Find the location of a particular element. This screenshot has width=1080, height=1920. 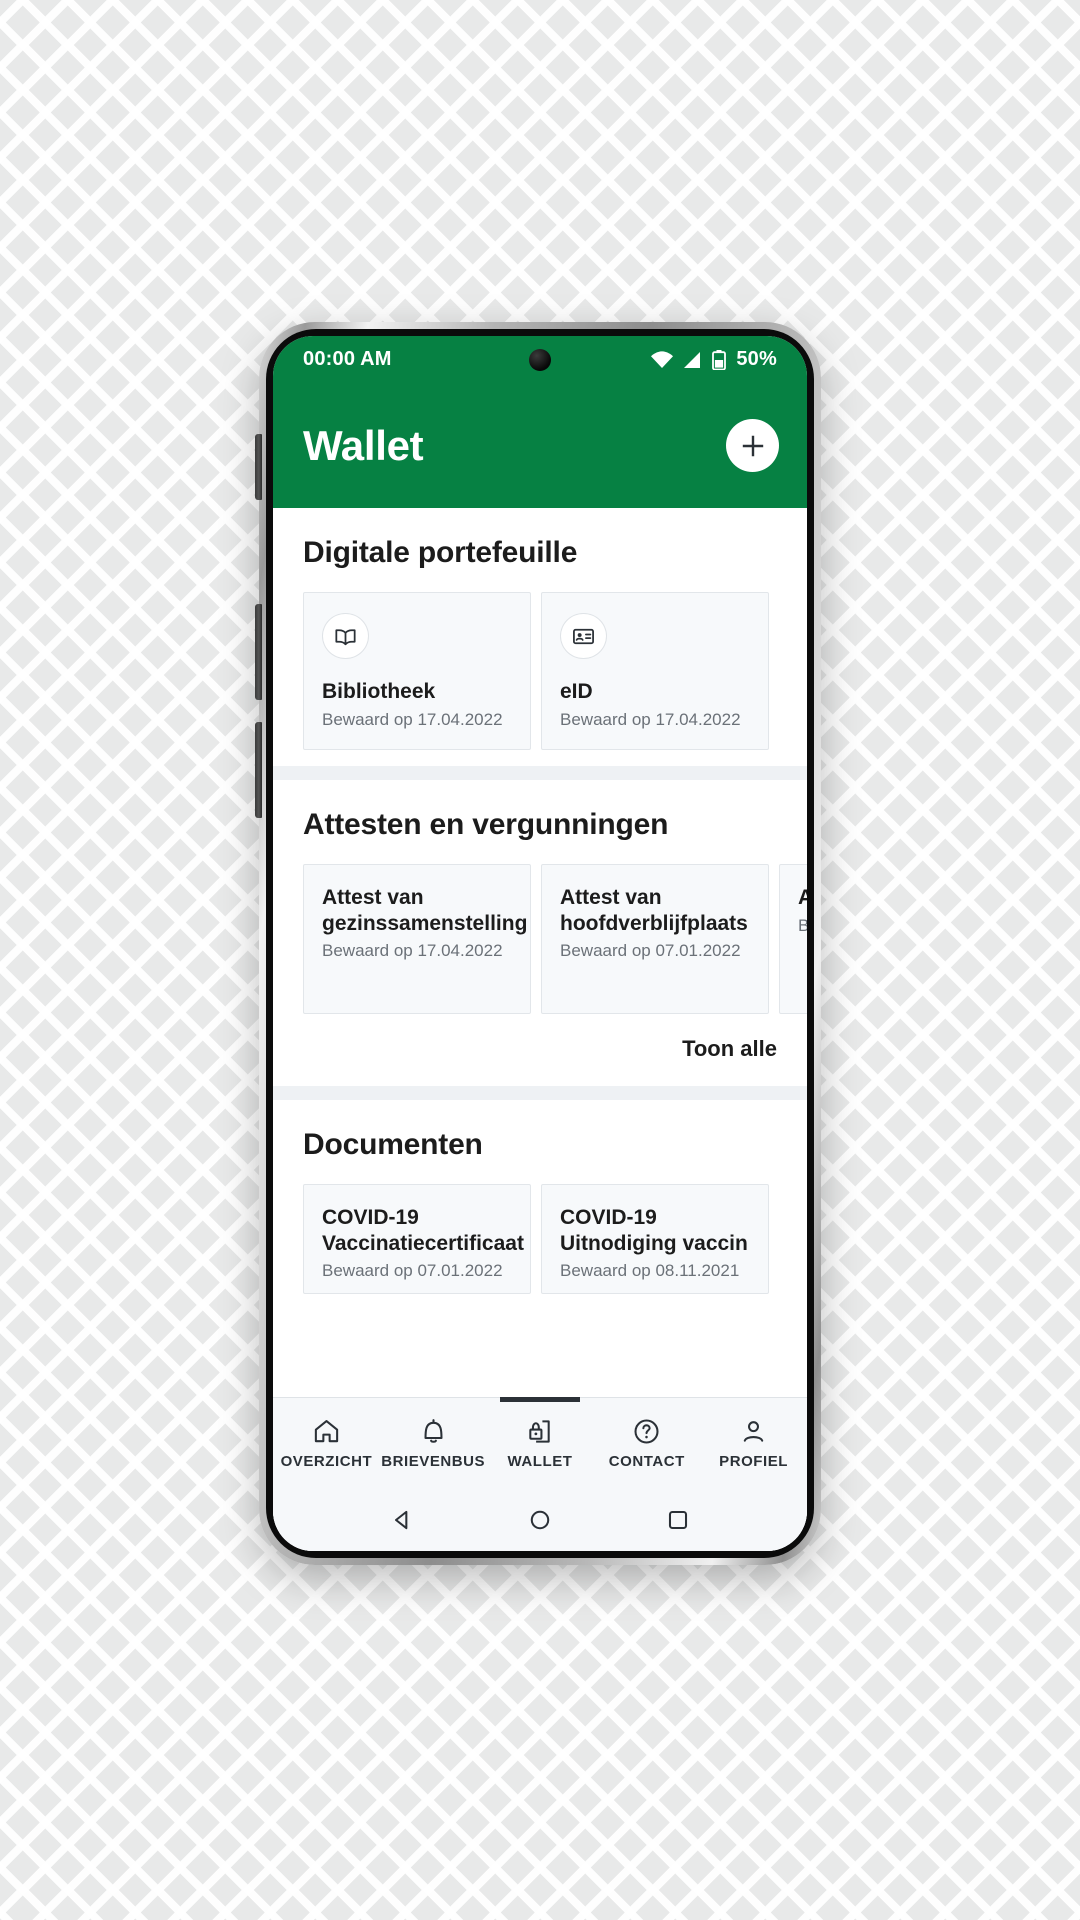

bell-icon is located at coordinates (433, 1431).